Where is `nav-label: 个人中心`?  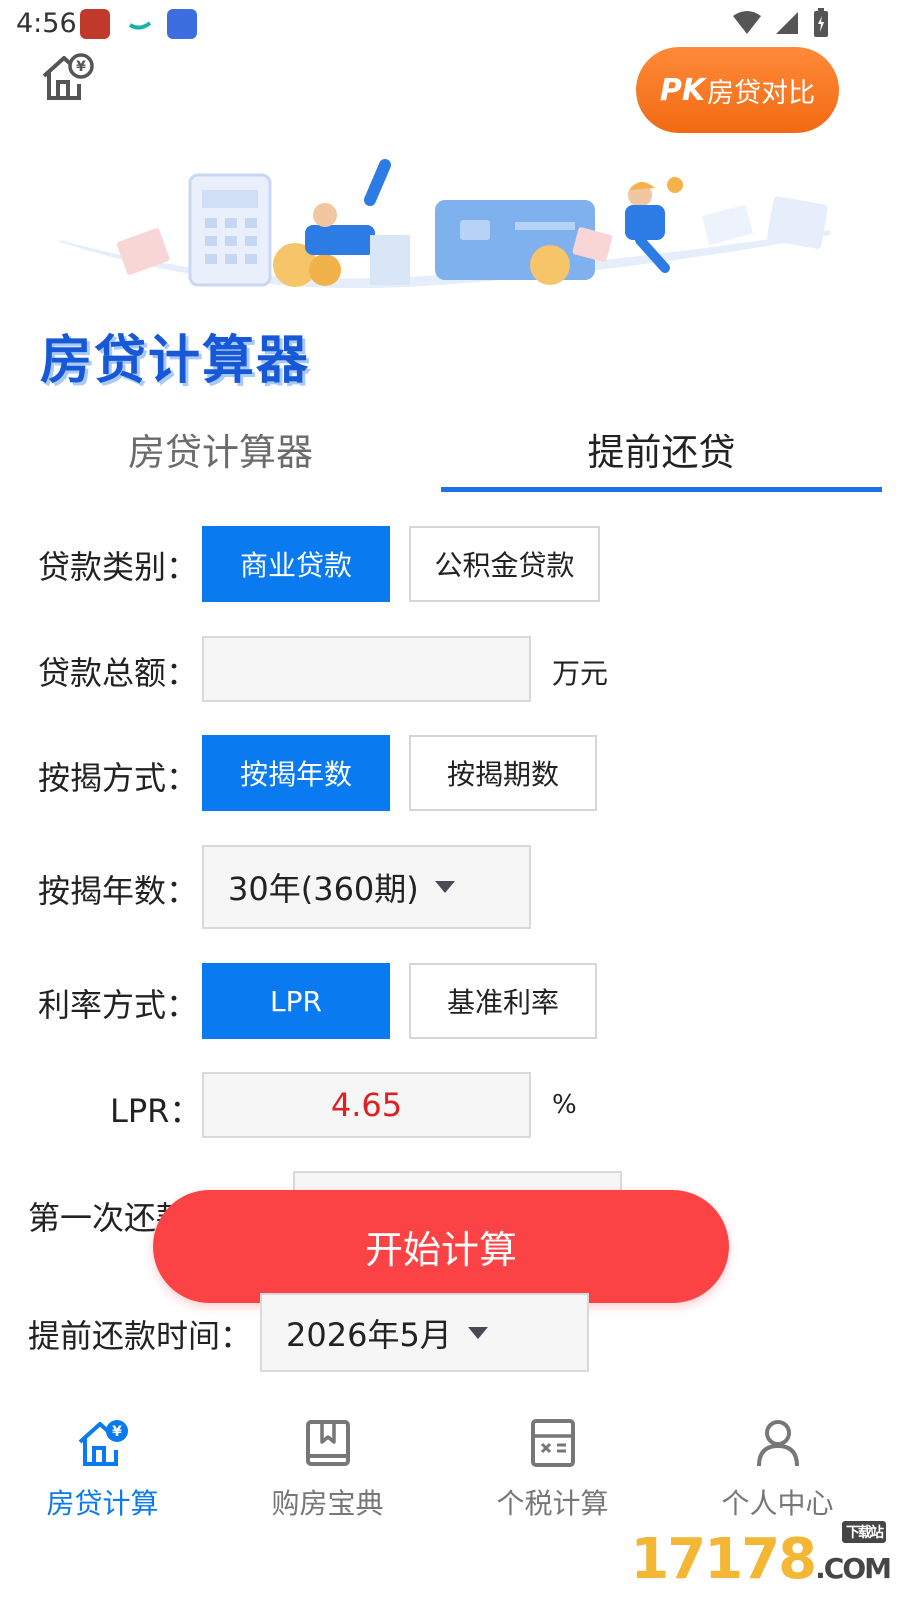
nav-label: 个人中心 is located at coordinates (777, 1503).